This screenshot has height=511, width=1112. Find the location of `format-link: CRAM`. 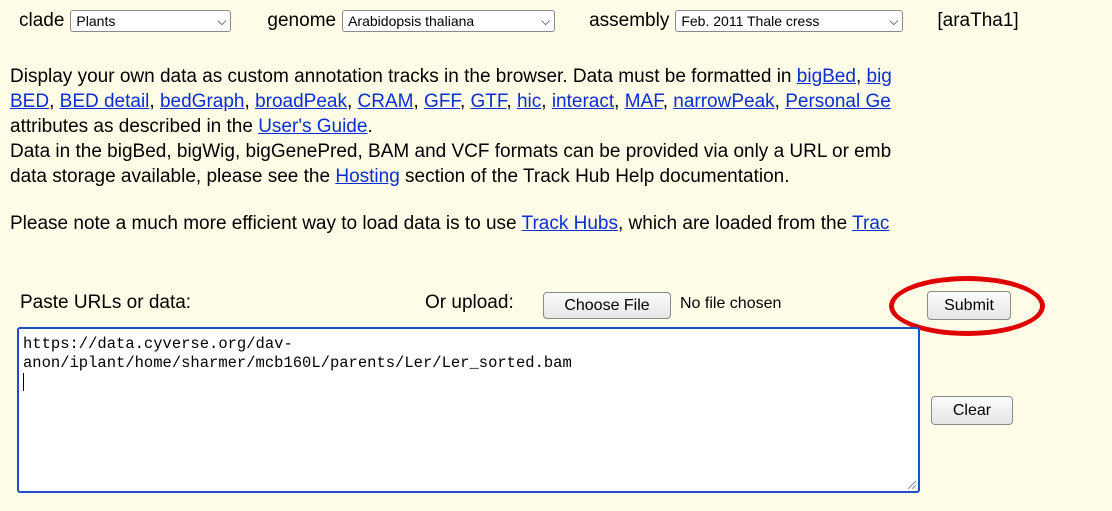

format-link: CRAM is located at coordinates (386, 101).